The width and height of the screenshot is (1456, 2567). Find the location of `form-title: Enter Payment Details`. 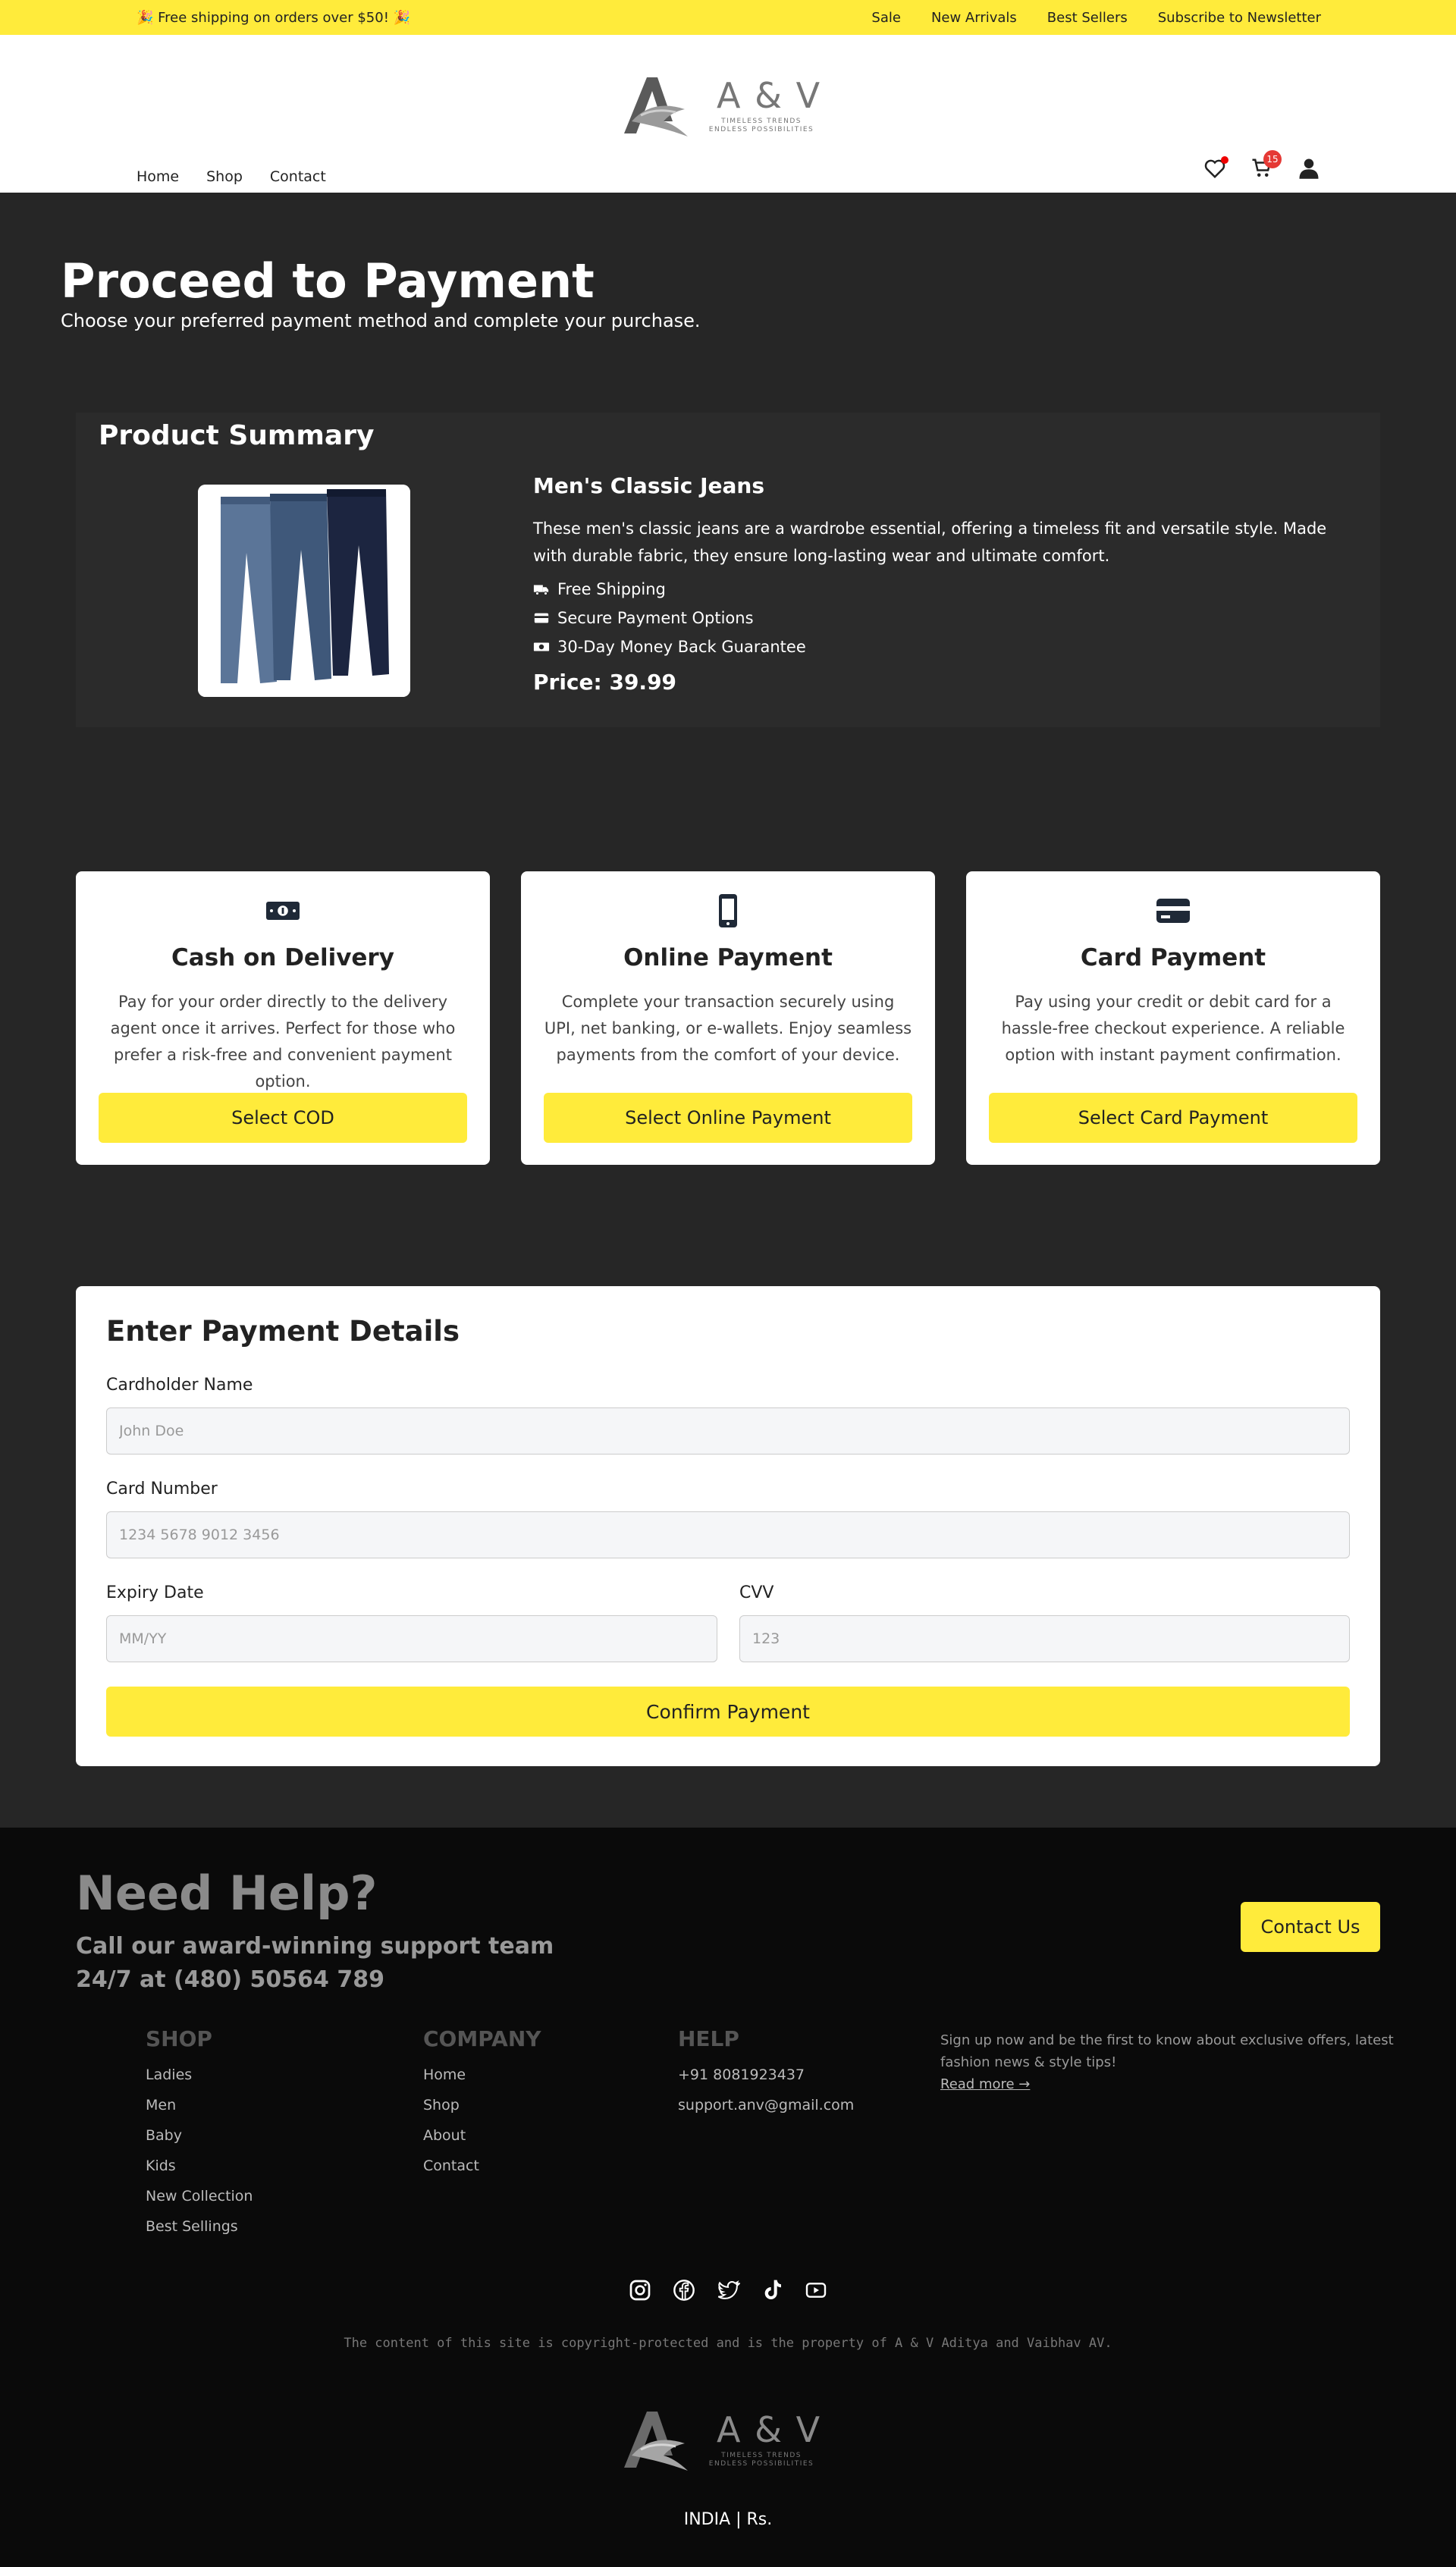

form-title: Enter Payment Details is located at coordinates (283, 1331).